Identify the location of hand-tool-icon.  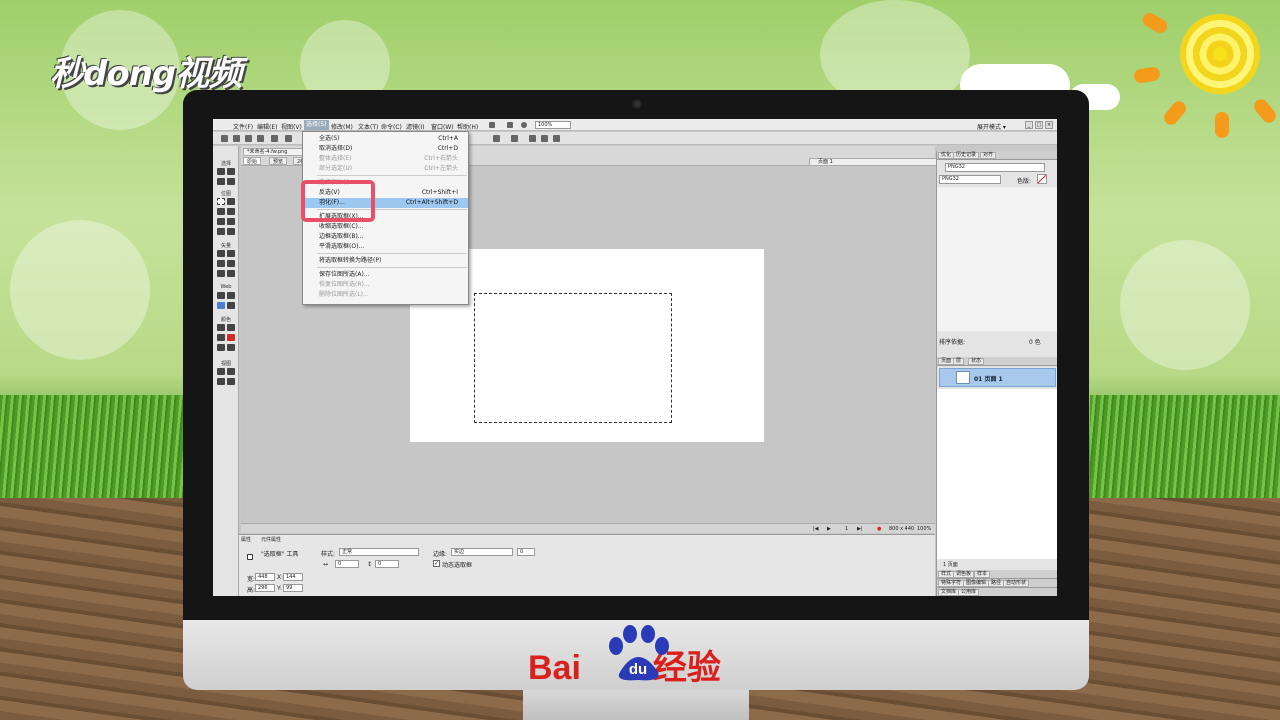
(221, 381).